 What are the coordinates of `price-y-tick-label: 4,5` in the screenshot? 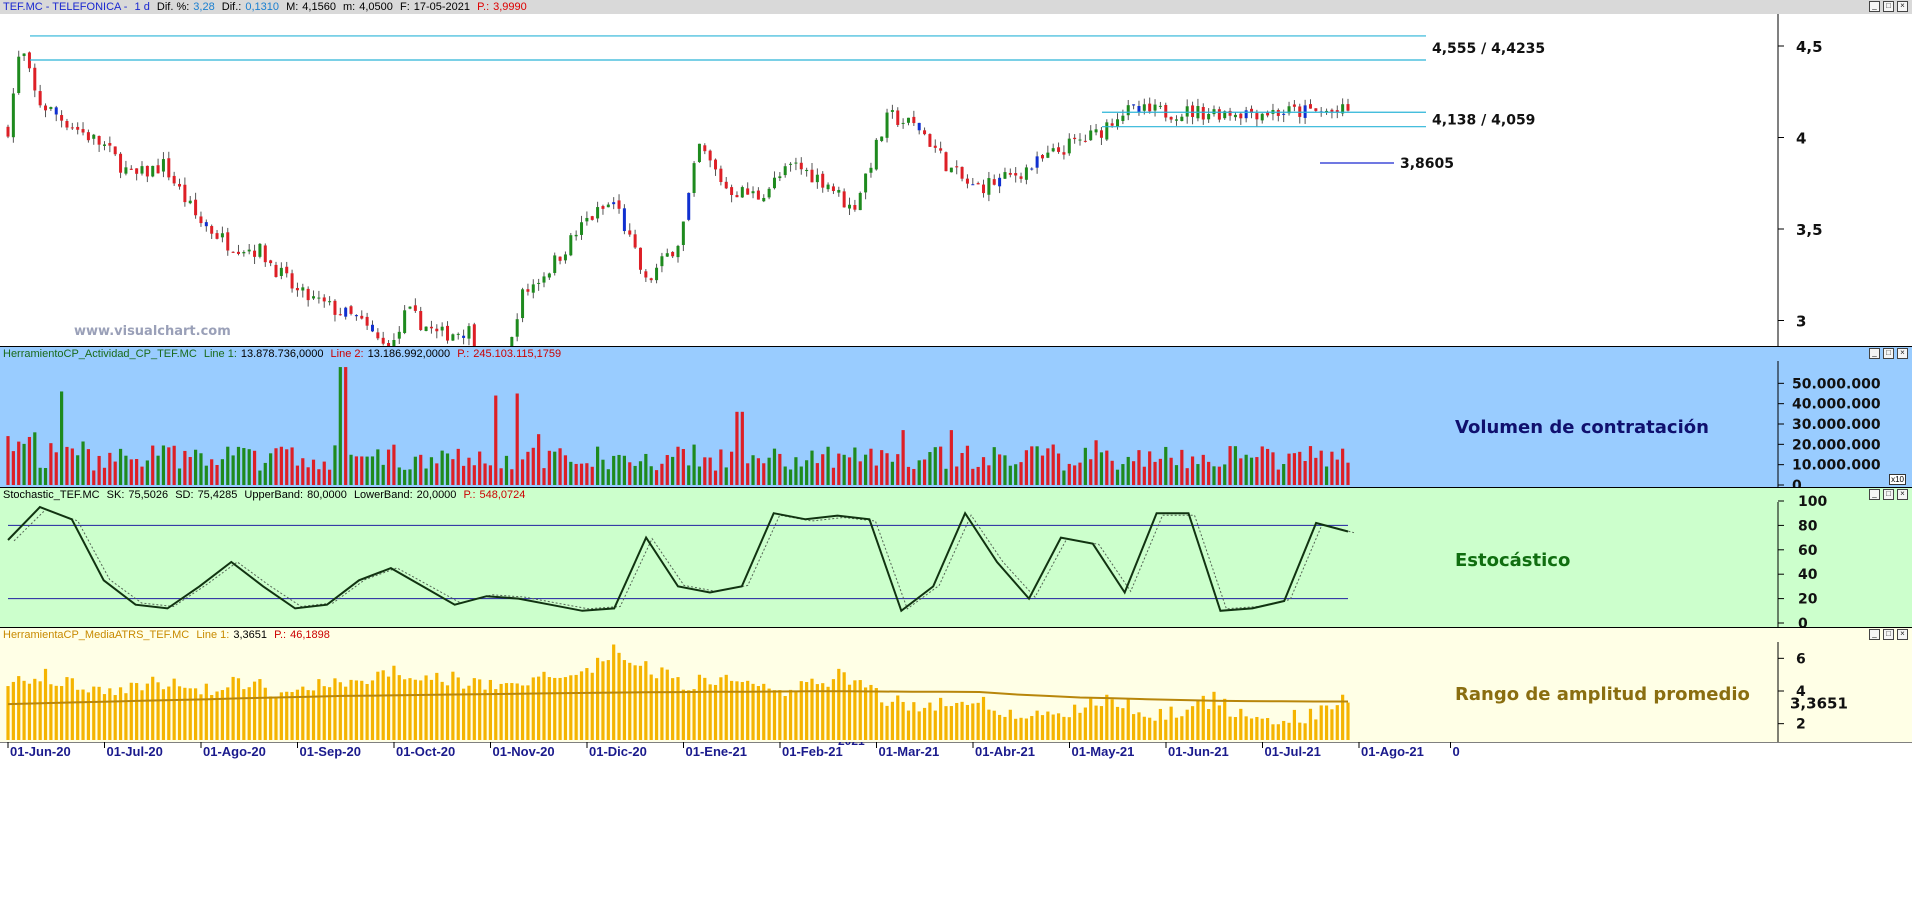 It's located at (1809, 47).